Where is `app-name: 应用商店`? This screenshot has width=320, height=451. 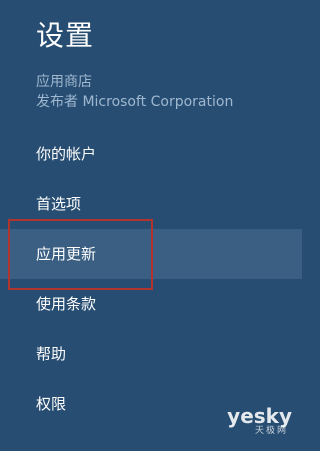 app-name: 应用商店 is located at coordinates (64, 82).